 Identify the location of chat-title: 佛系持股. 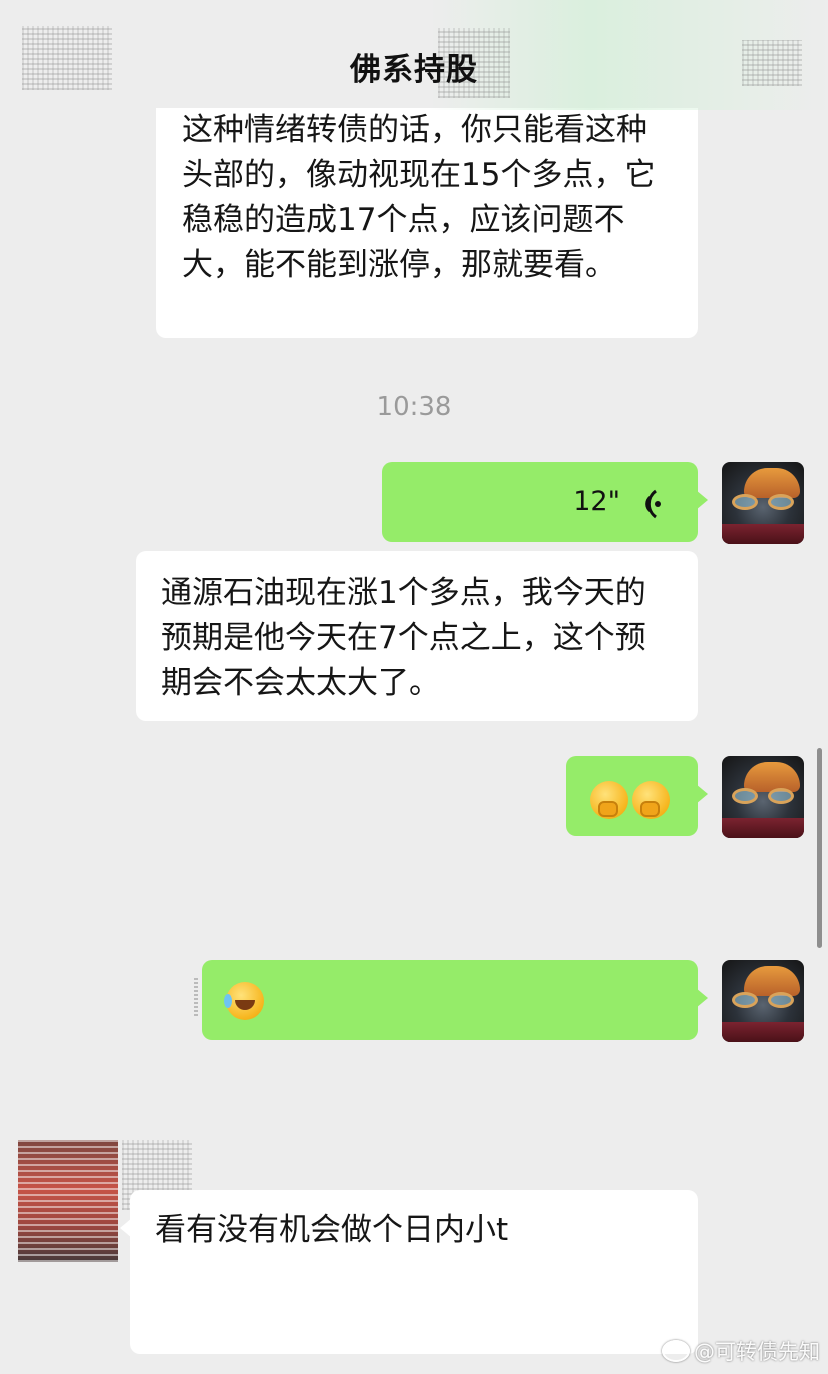
(414, 70).